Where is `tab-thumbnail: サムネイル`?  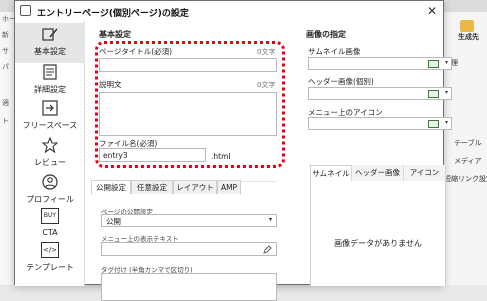
tab-thumbnail: サムネイル is located at coordinates (331, 173).